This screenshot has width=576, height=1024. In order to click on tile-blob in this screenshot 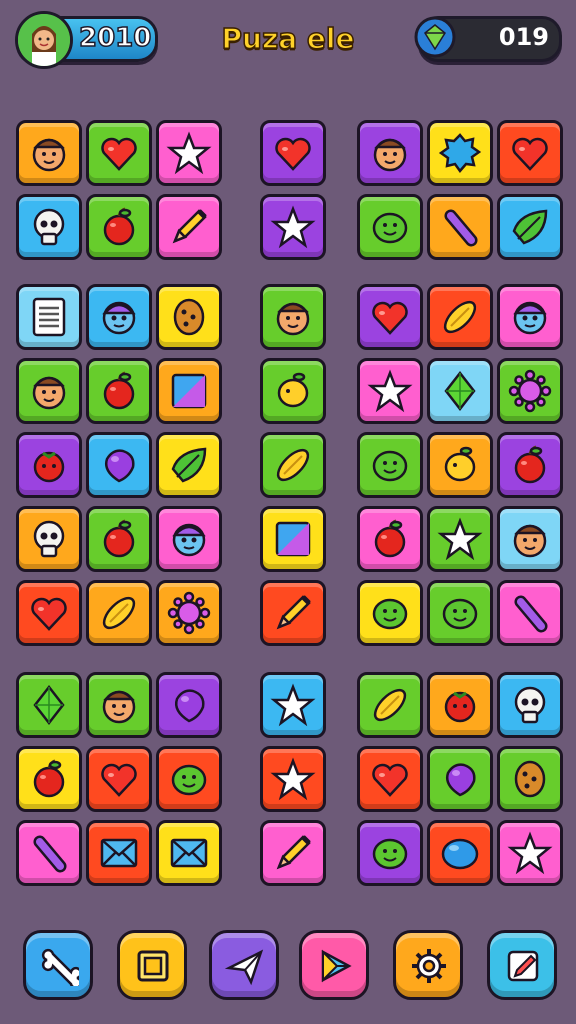, I will do `click(460, 153)`.